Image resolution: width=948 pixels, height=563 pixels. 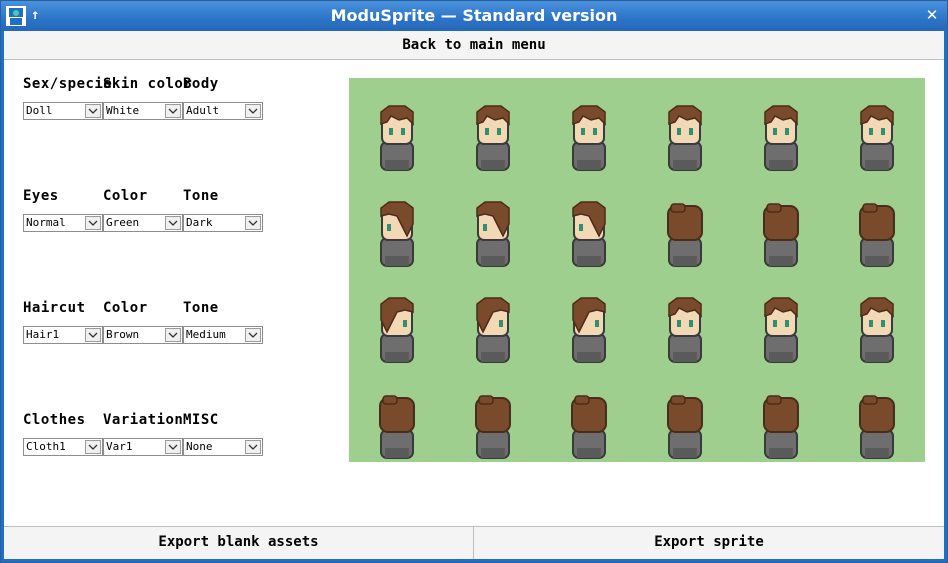 I want to click on sex-specie-select: Doll, so click(x=63, y=111).